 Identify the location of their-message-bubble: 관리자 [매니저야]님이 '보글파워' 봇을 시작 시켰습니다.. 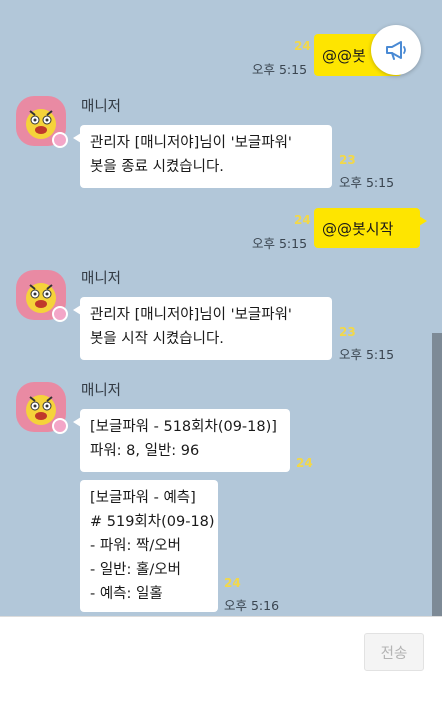
(202, 328).